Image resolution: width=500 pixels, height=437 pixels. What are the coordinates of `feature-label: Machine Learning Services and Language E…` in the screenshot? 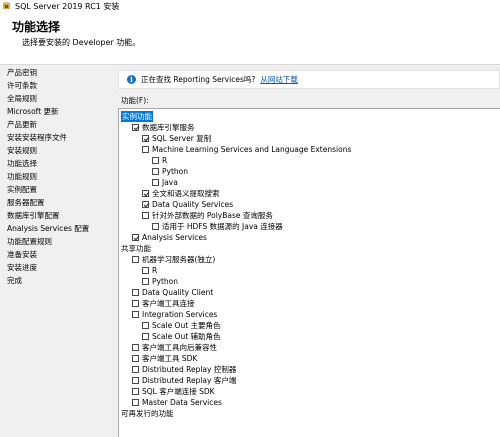 It's located at (252, 149).